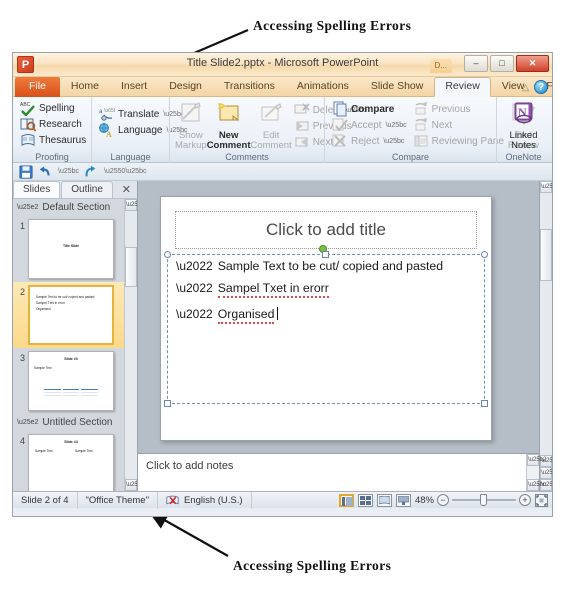  Describe the element at coordinates (127, 190) in the screenshot. I see `close-panel-icon: ✕` at that location.